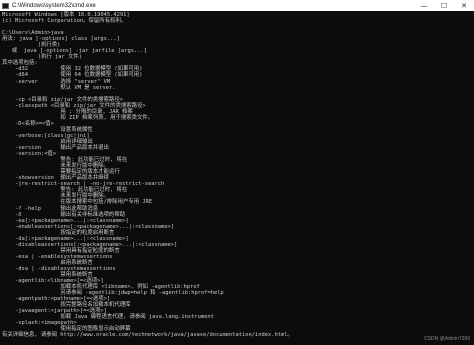  Describe the element at coordinates (237, 5) in the screenshot. I see `title-bar: C:\Windows\system32\cmd.exe — ☐ ✕` at that location.